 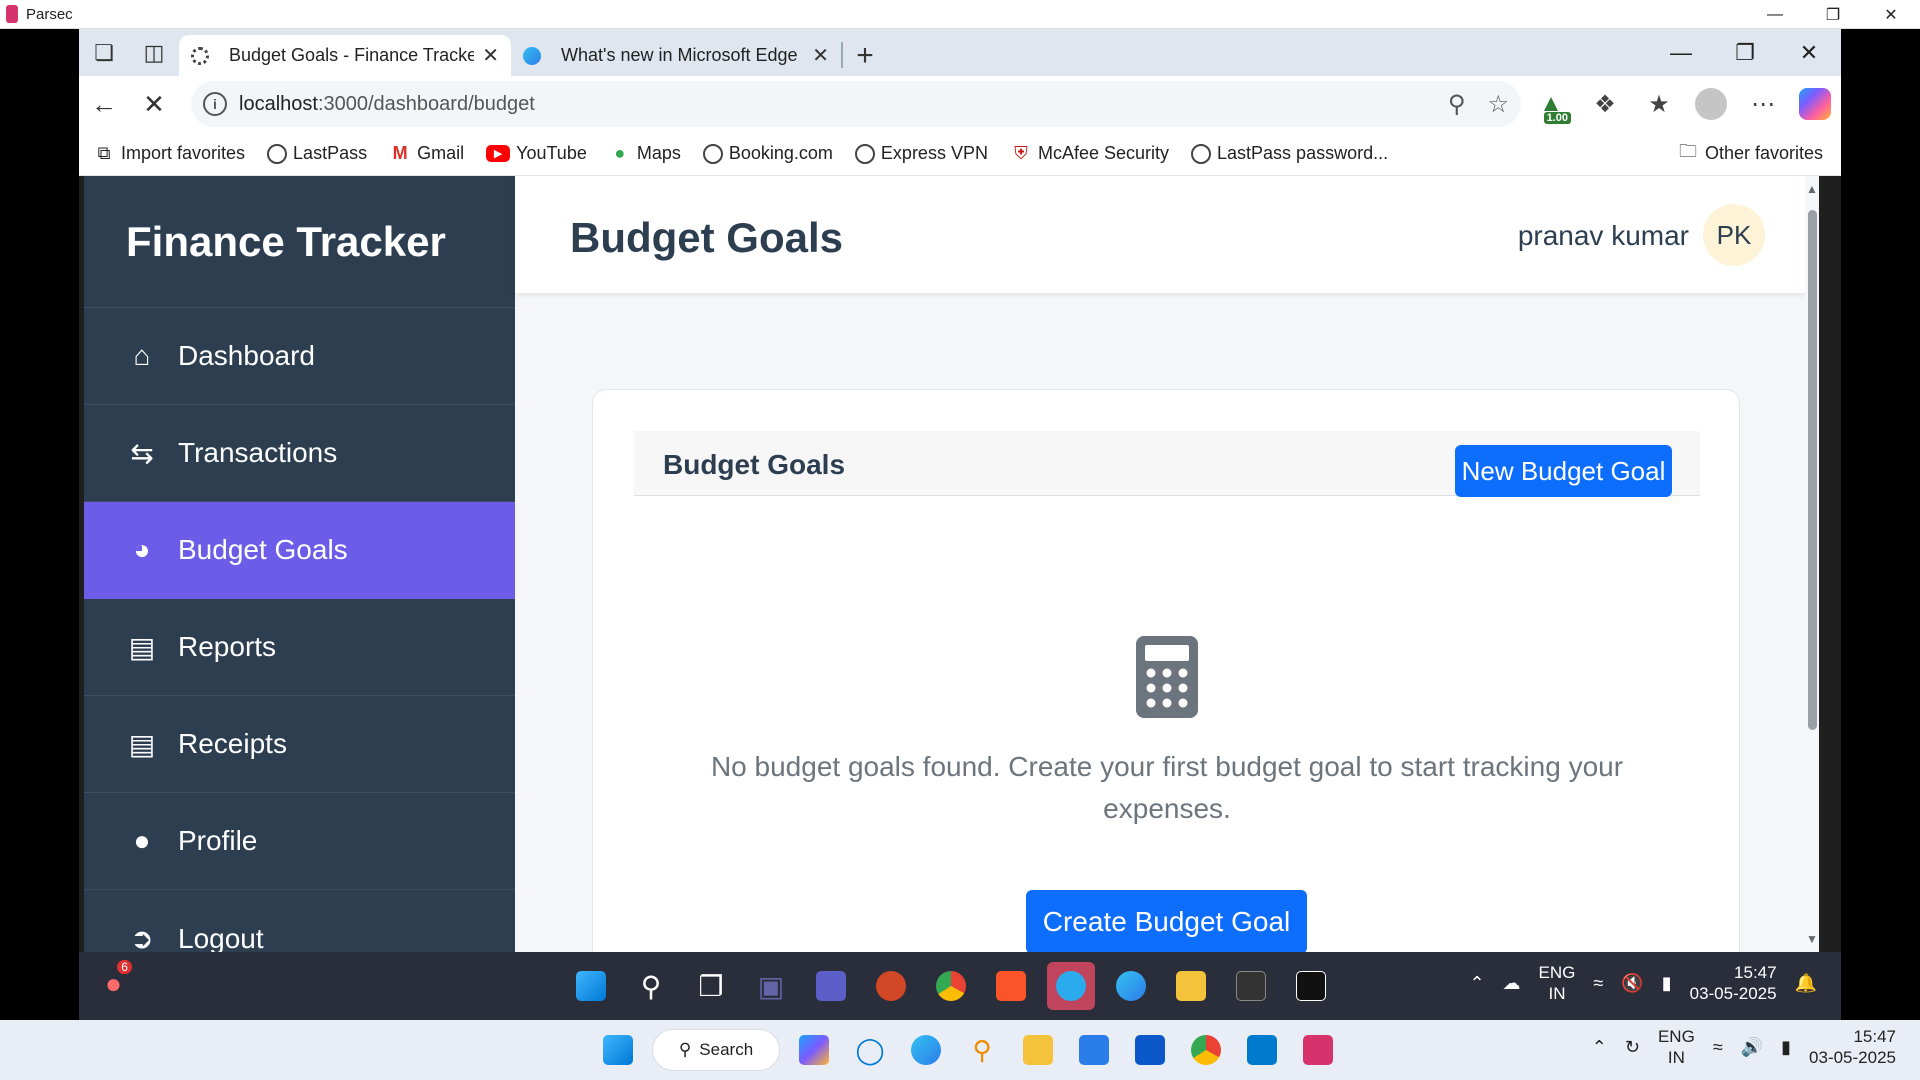 What do you see at coordinates (1457, 104) in the screenshot?
I see `zoom-icon: ⚲` at bounding box center [1457, 104].